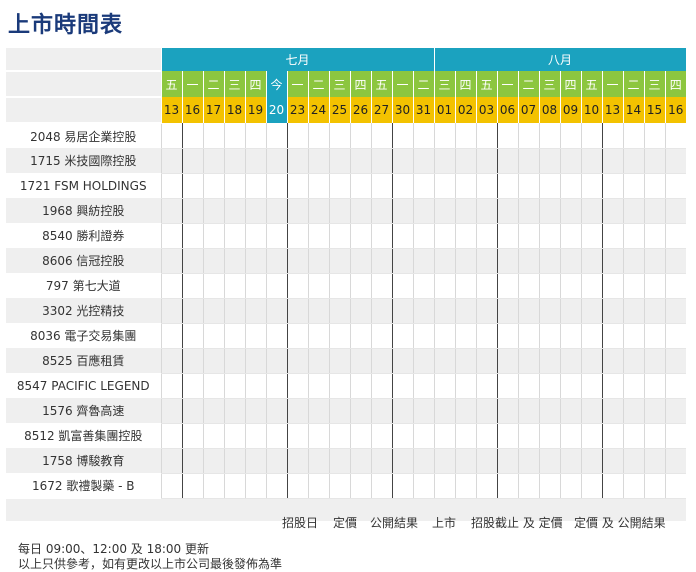  What do you see at coordinates (83, 310) in the screenshot?
I see `company-name: 3302 光控精技` at bounding box center [83, 310].